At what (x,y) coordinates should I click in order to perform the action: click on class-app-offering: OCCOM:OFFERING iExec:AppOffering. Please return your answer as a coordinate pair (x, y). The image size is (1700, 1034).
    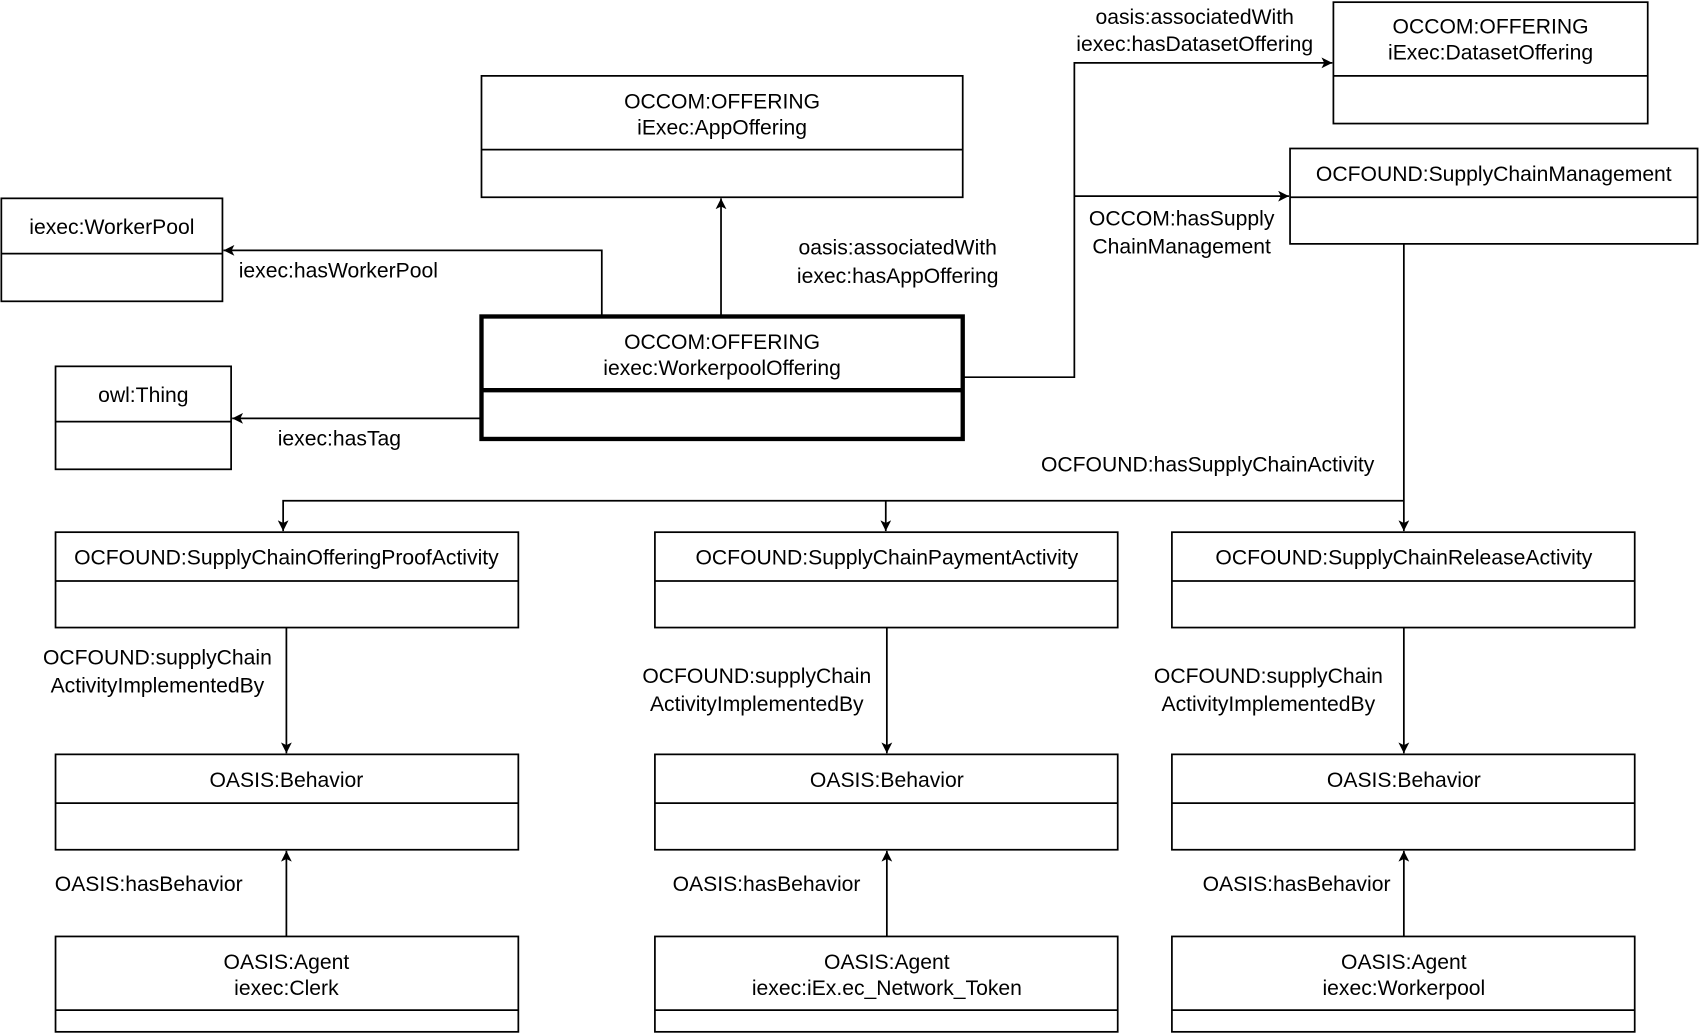
    Looking at the image, I should click on (722, 137).